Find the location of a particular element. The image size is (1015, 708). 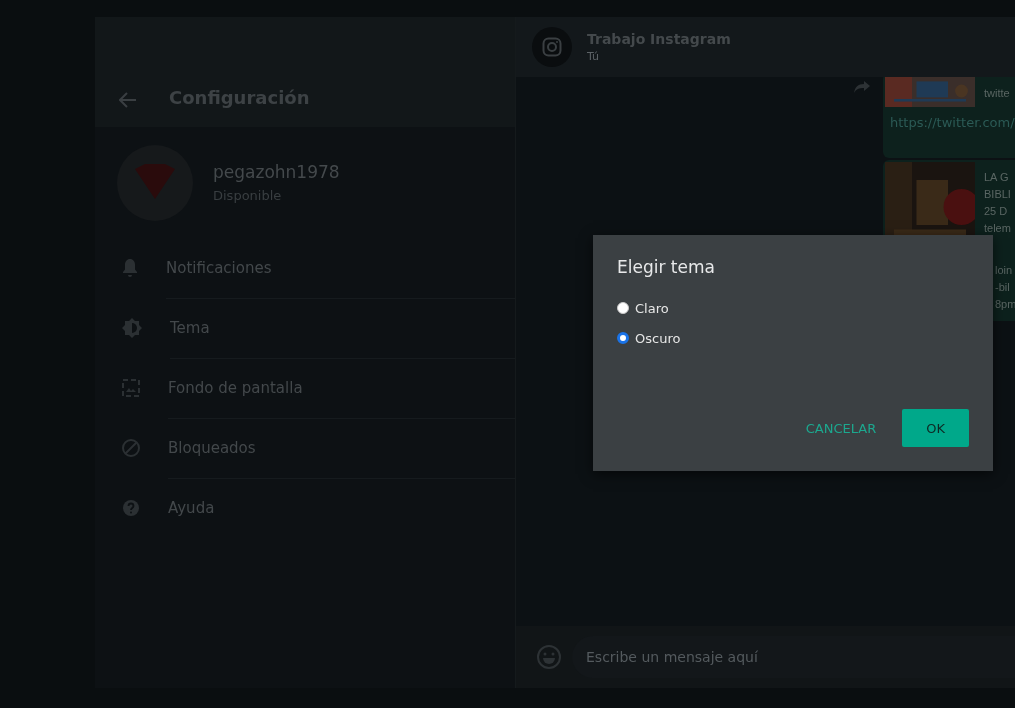

help-icon is located at coordinates (131, 508).